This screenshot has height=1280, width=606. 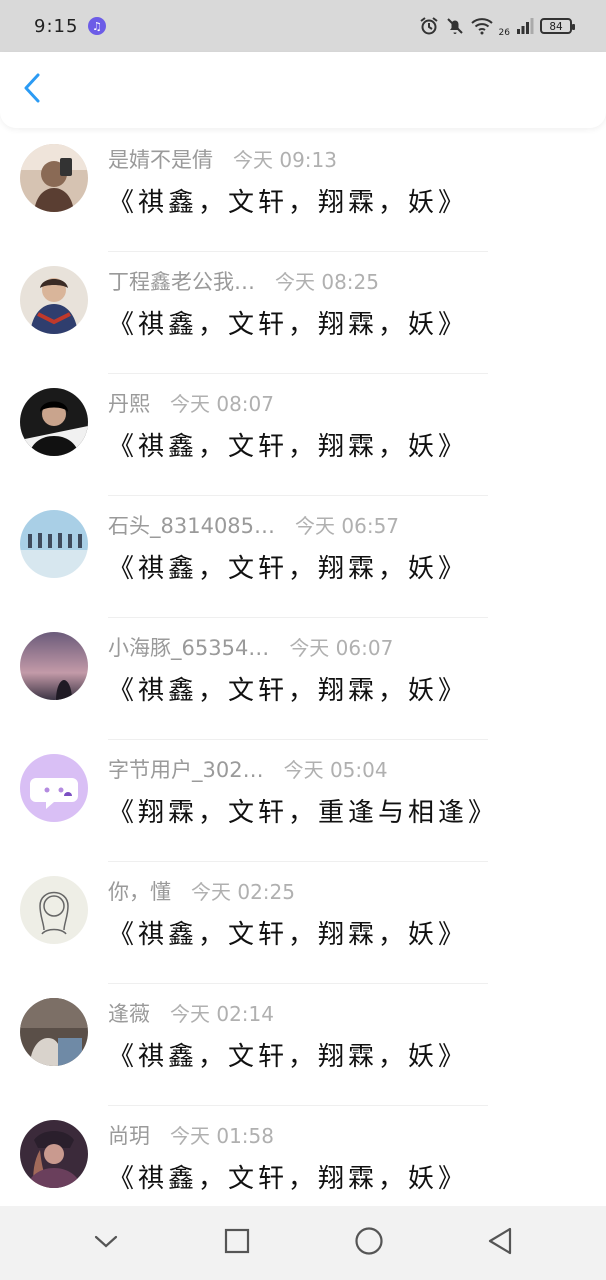 I want to click on nav-back-button, so click(x=500, y=1243).